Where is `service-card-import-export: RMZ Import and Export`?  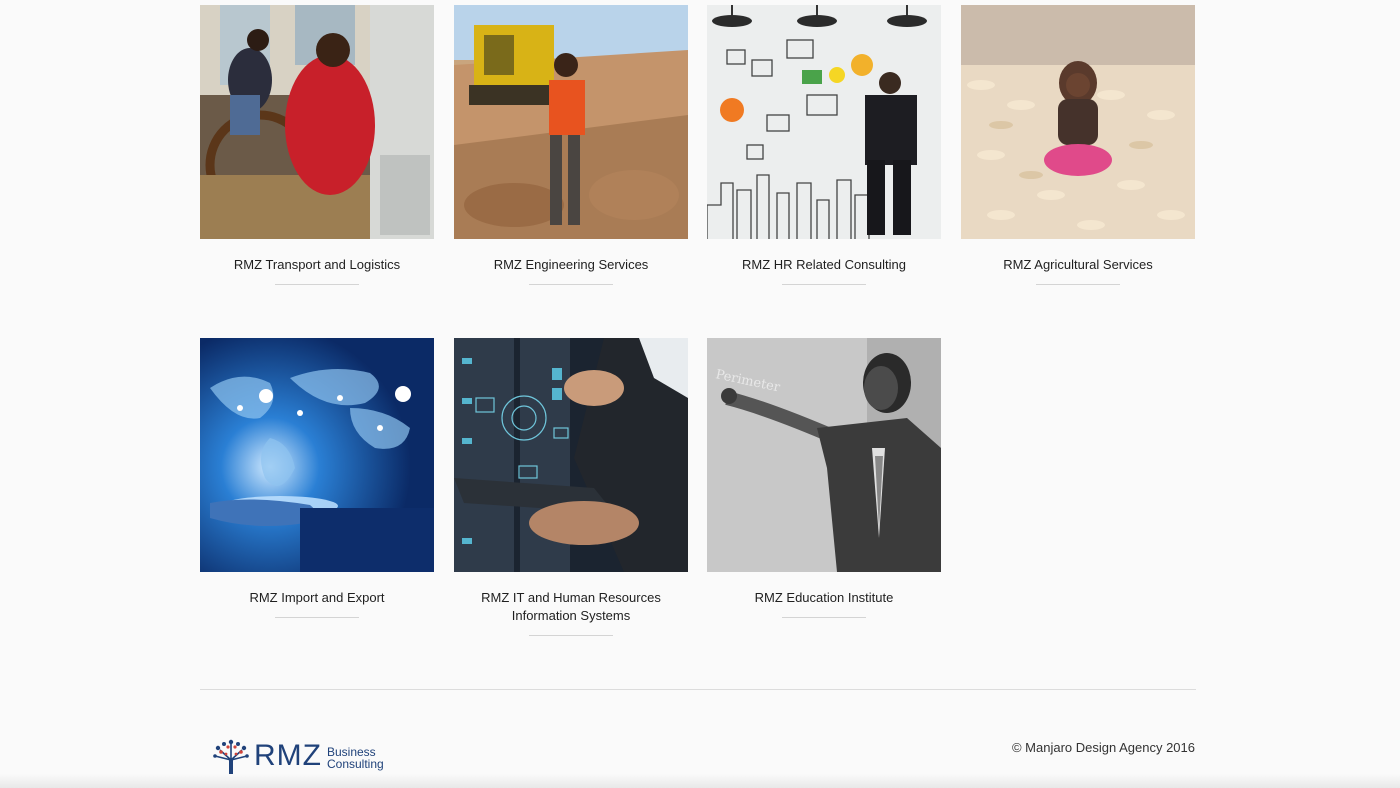
service-card-import-export: RMZ Import and Export is located at coordinates (317, 478).